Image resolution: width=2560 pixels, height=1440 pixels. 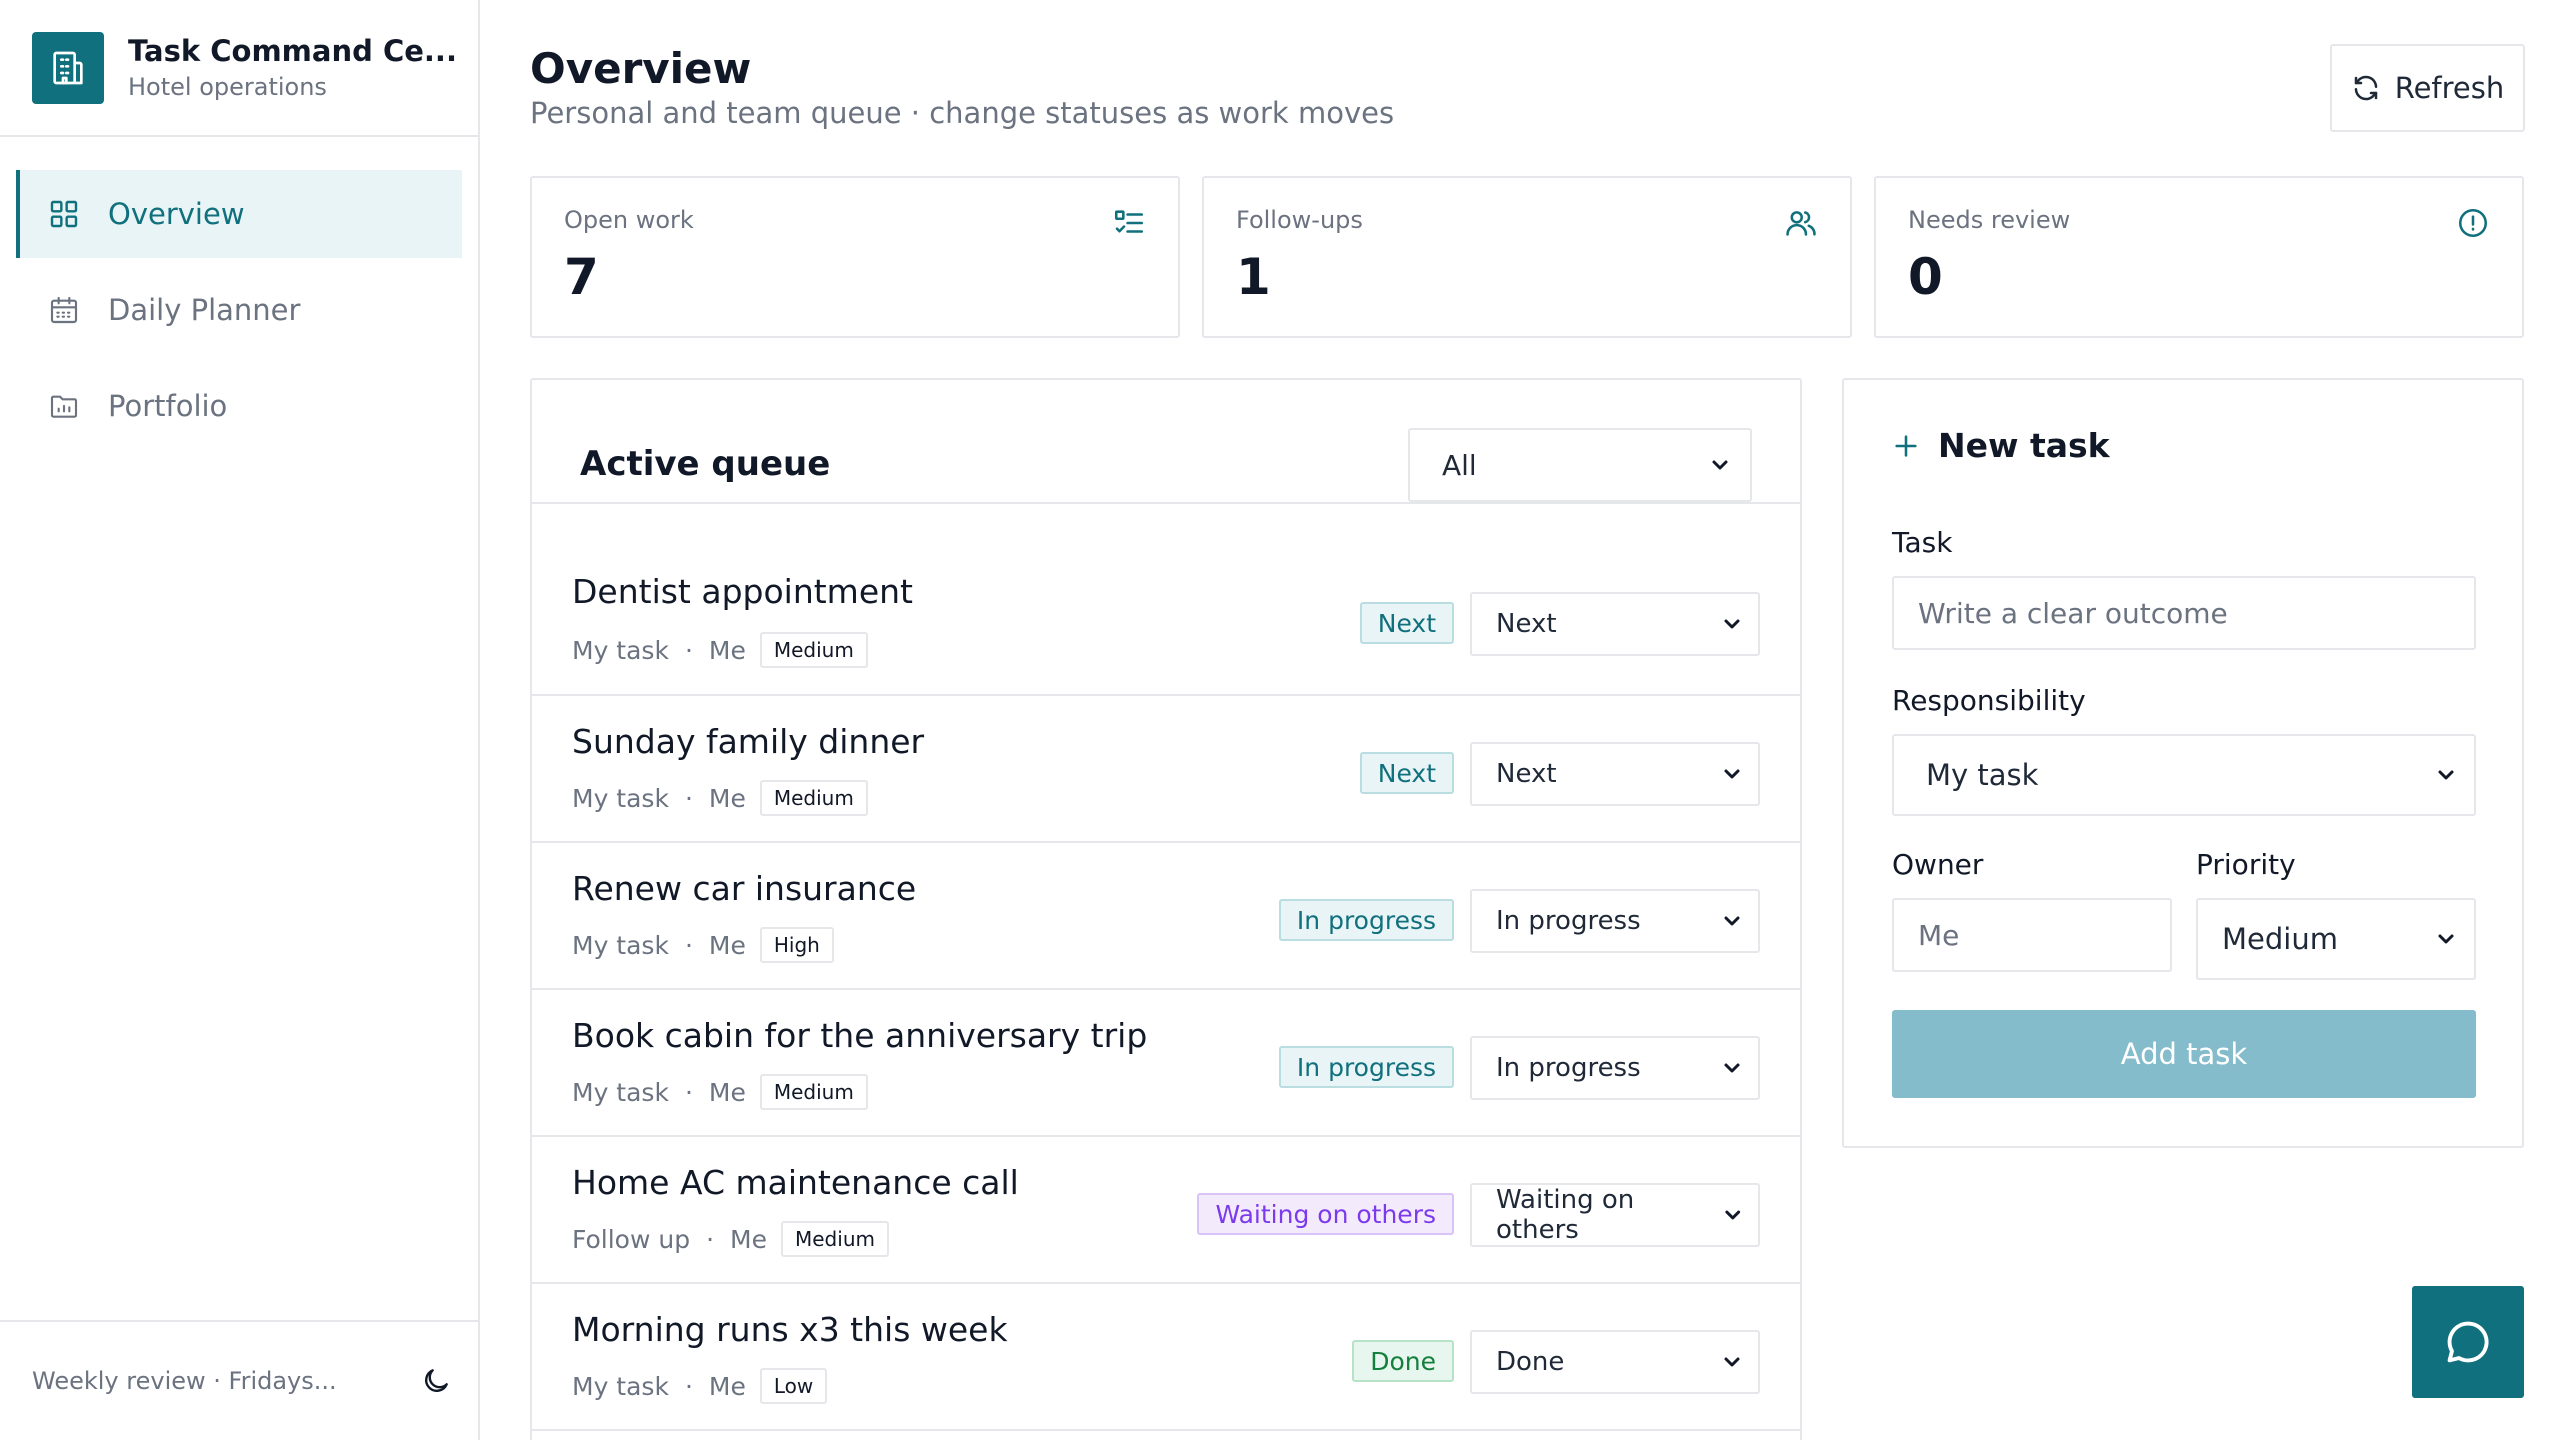 What do you see at coordinates (1906, 445) in the screenshot?
I see `plus-icon` at bounding box center [1906, 445].